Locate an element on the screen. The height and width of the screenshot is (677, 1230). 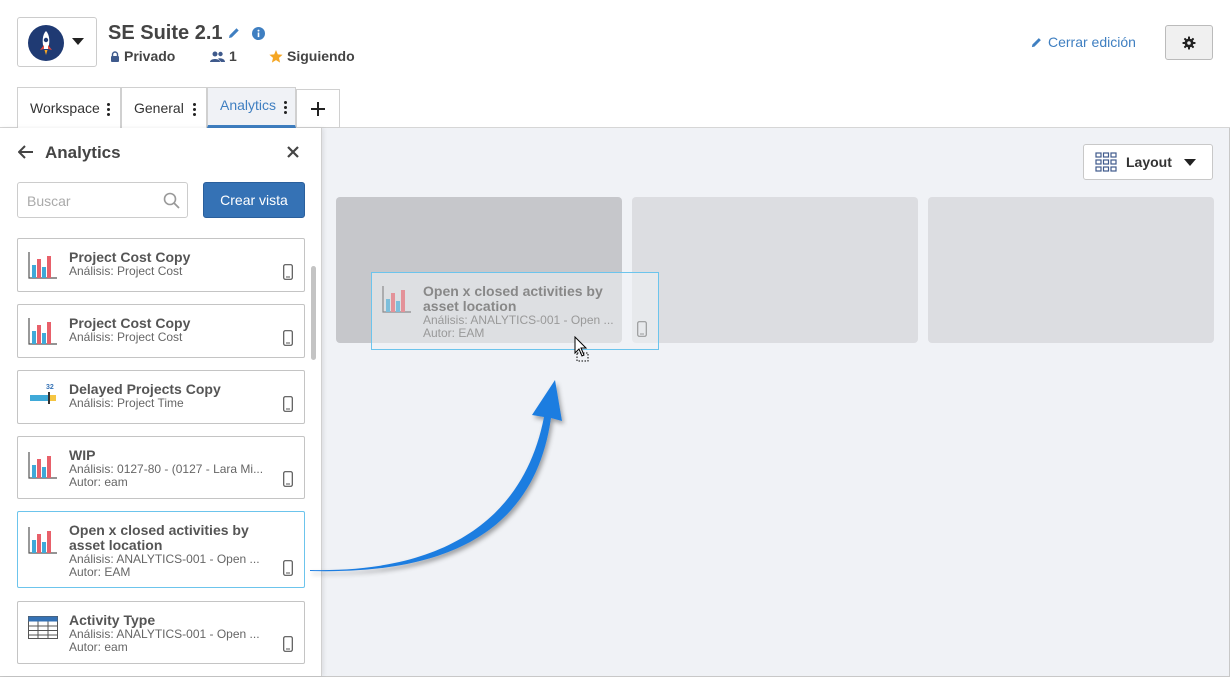
info-icon is located at coordinates (258, 33).